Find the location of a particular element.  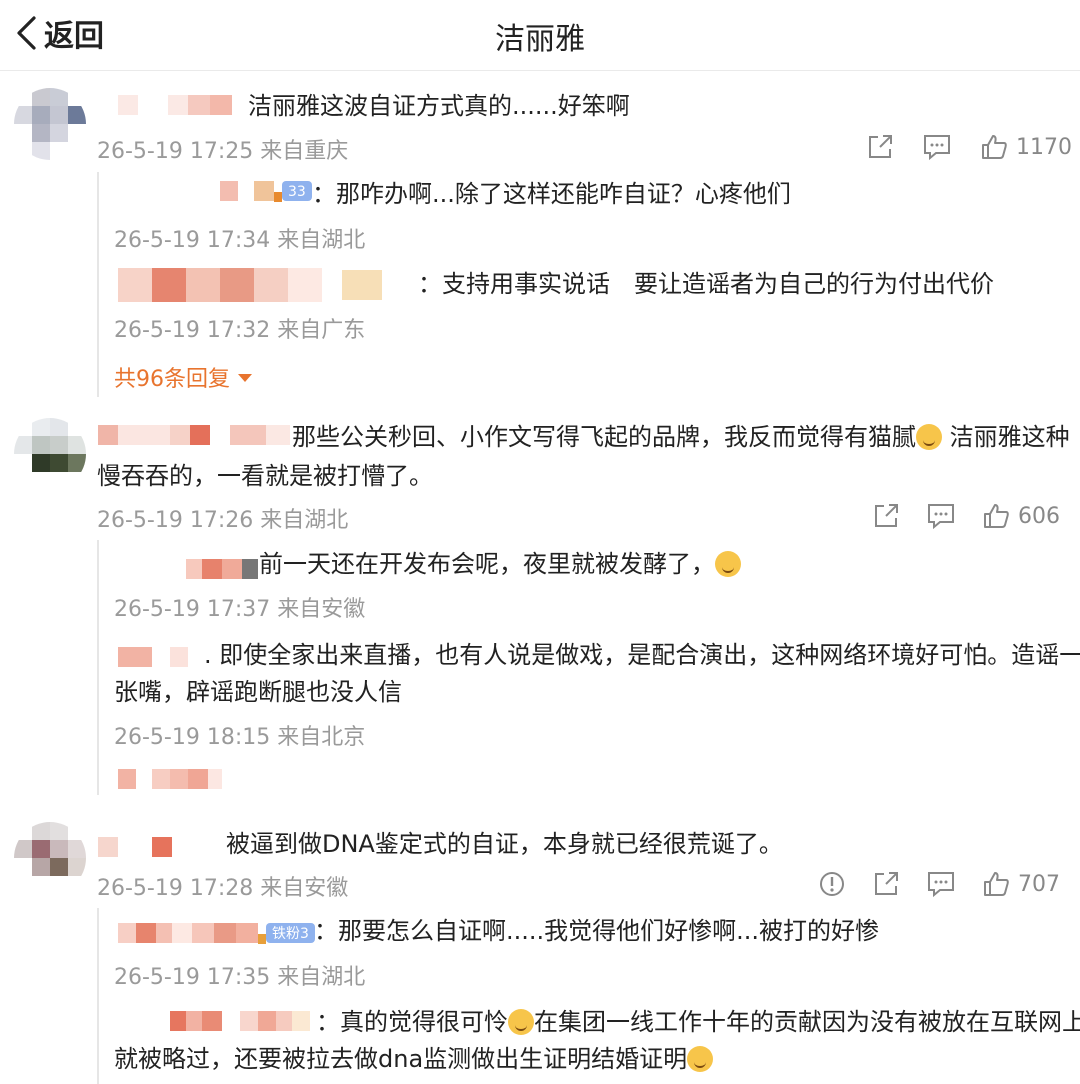

comment-text-line2: 慢吞吞的，一看就是被打懵了。 is located at coordinates (265, 476).